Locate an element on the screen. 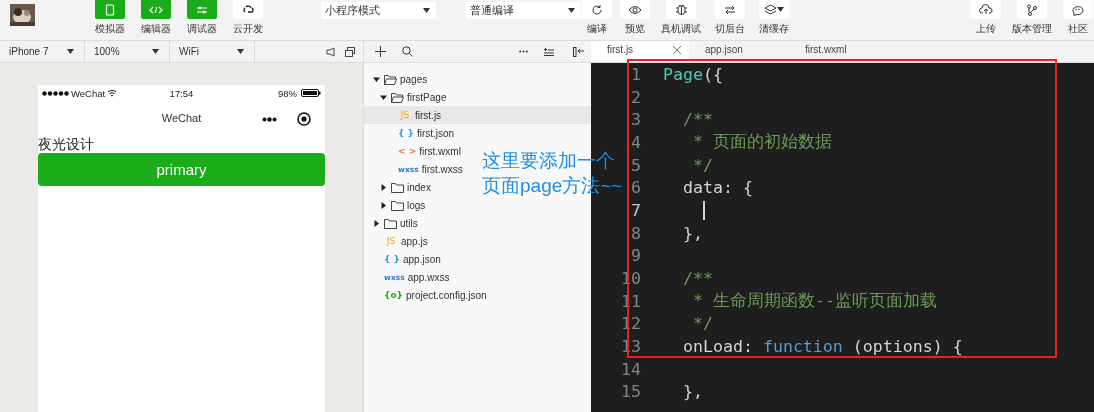  search-icon is located at coordinates (407, 51).